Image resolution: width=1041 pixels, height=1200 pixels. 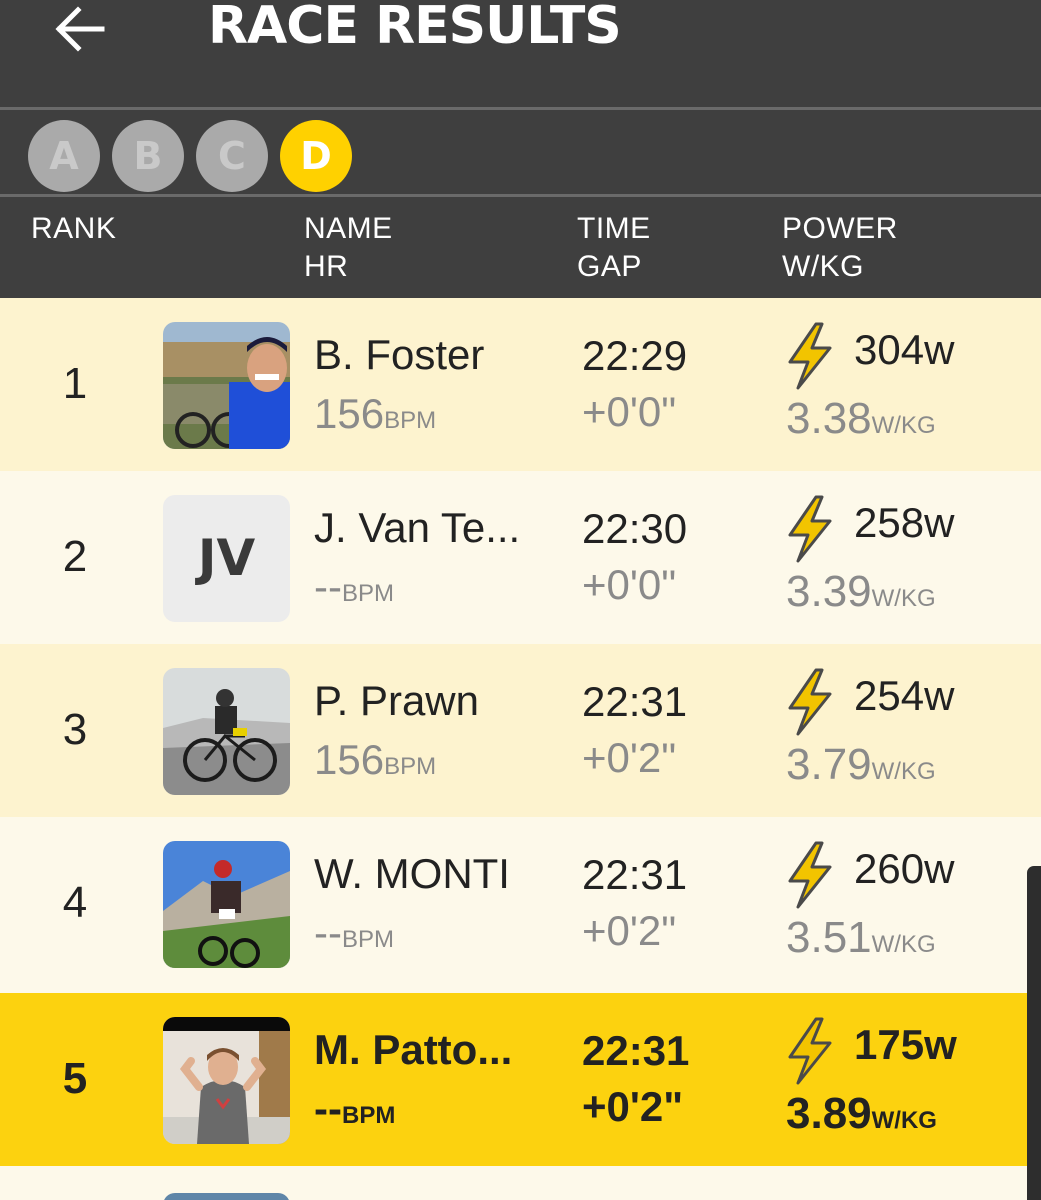 What do you see at coordinates (829, 418) in the screenshot?
I see `wkg-value: 3.38` at bounding box center [829, 418].